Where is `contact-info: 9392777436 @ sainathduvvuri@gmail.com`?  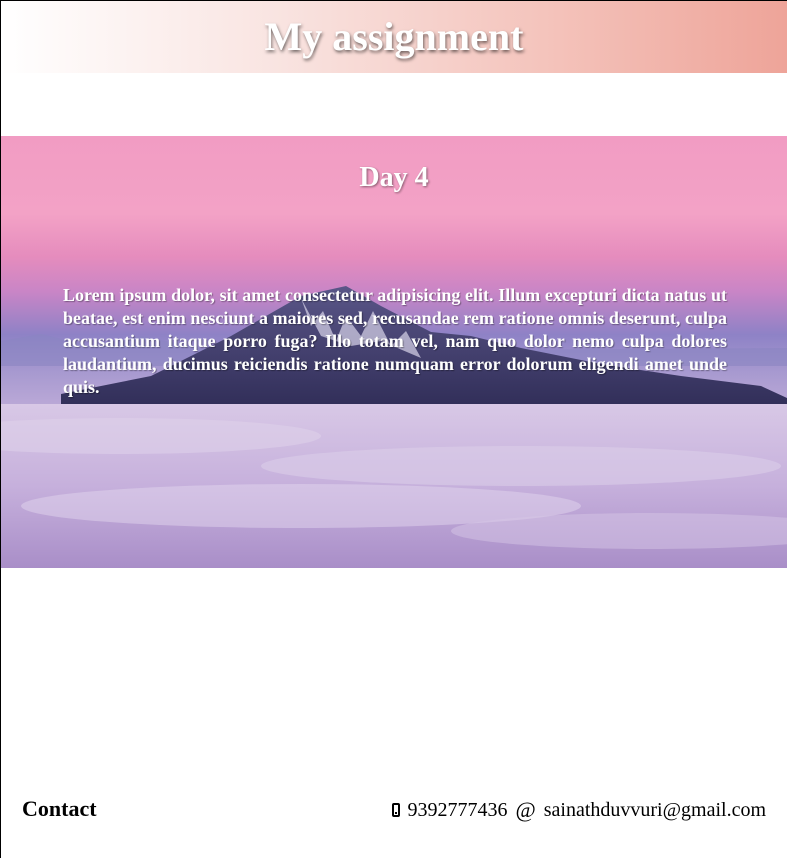
contact-info: 9392777436 @ sainathduvvuri@gmail.com is located at coordinates (579, 810).